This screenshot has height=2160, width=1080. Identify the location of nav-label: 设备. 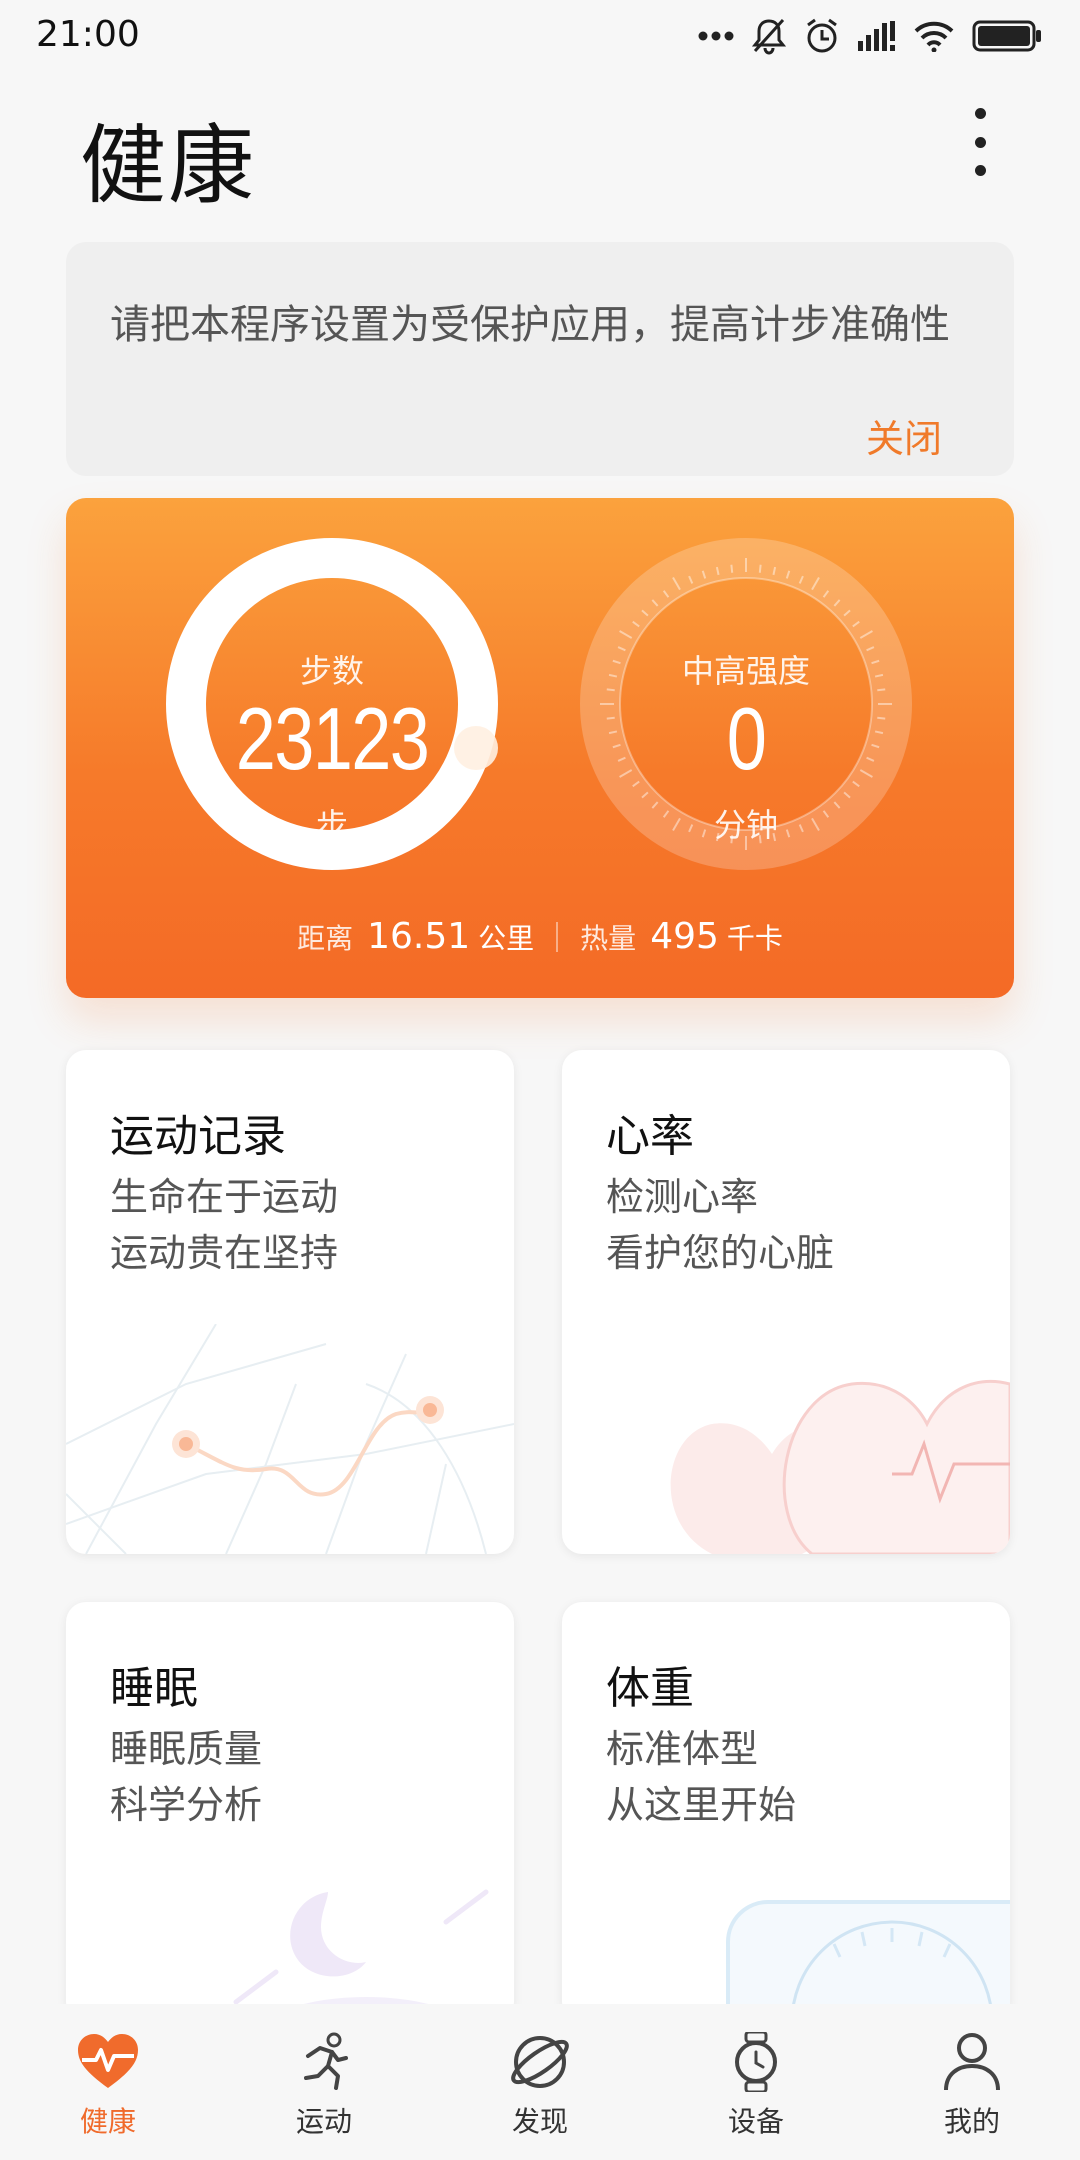
(755, 2121).